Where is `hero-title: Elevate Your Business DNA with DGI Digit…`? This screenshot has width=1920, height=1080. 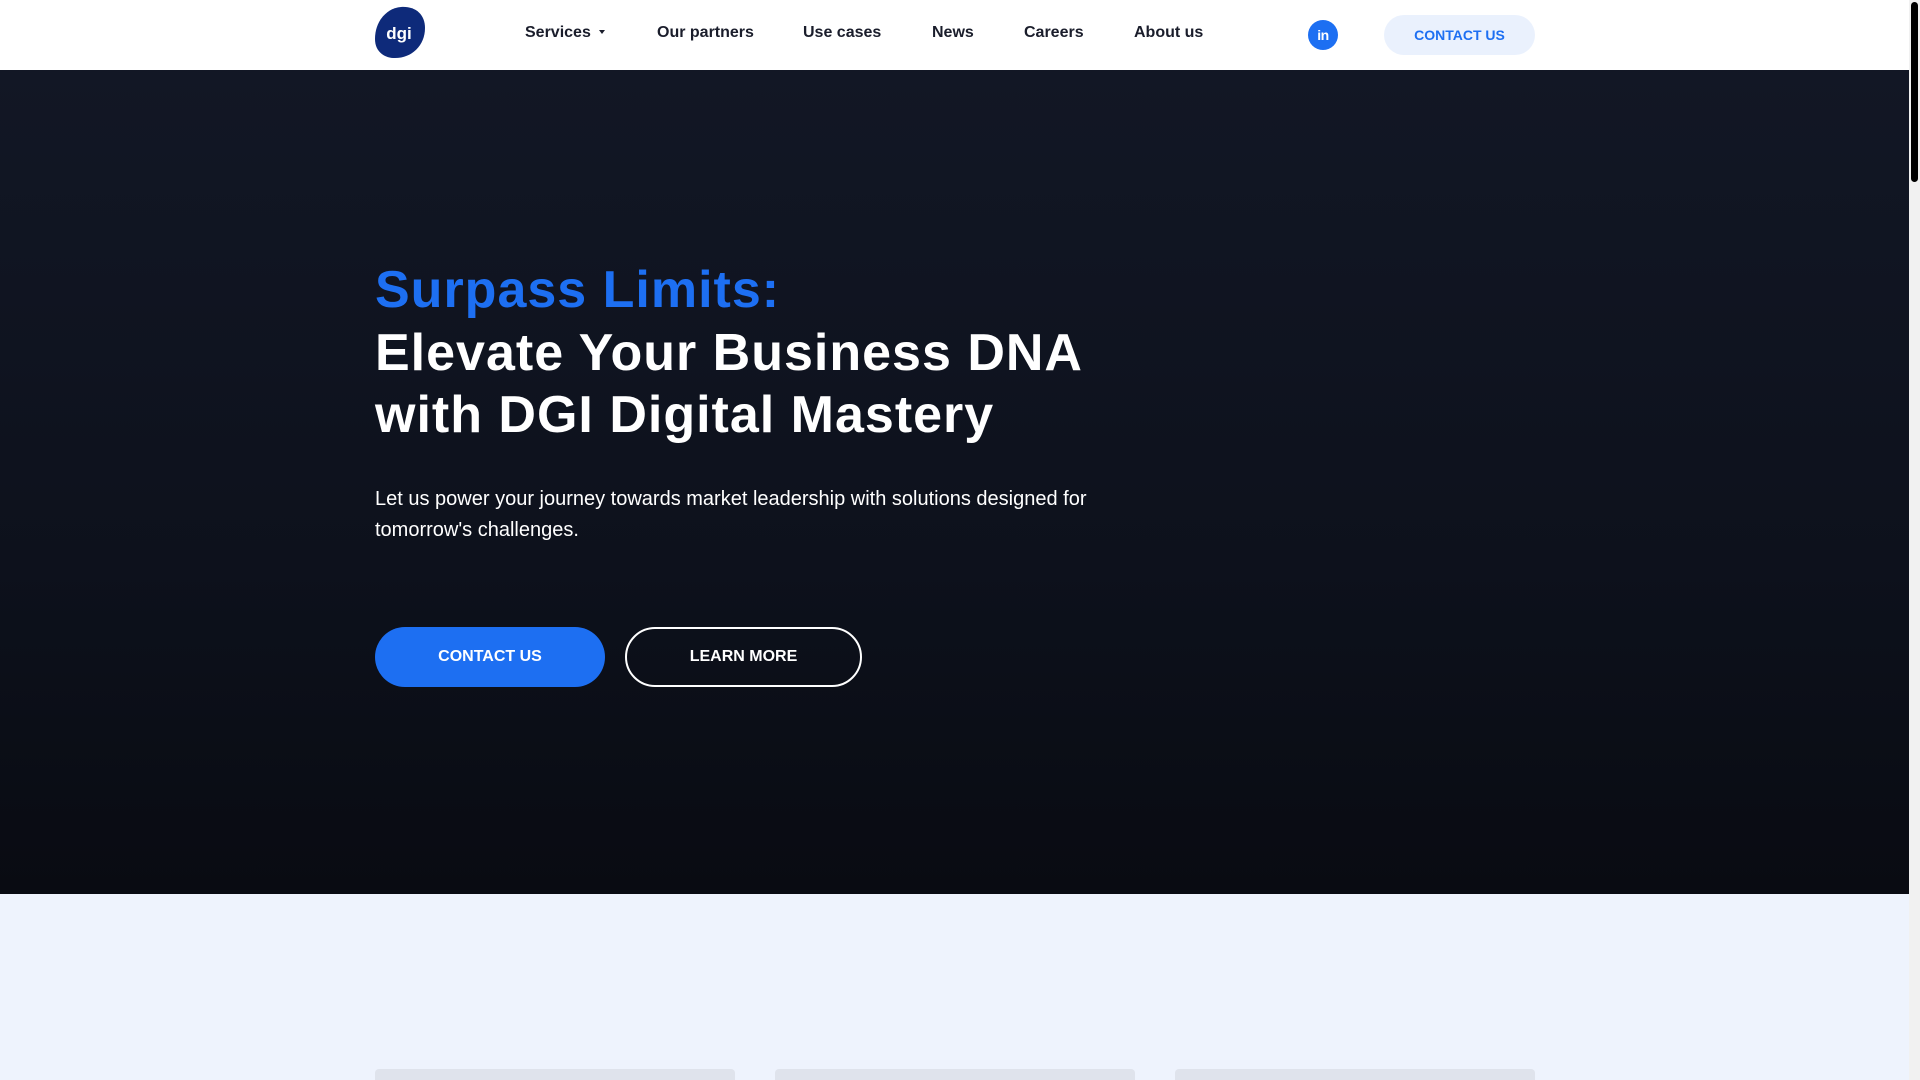
hero-title: Elevate Your Business DNA with DGI Digit… is located at coordinates (728, 384).